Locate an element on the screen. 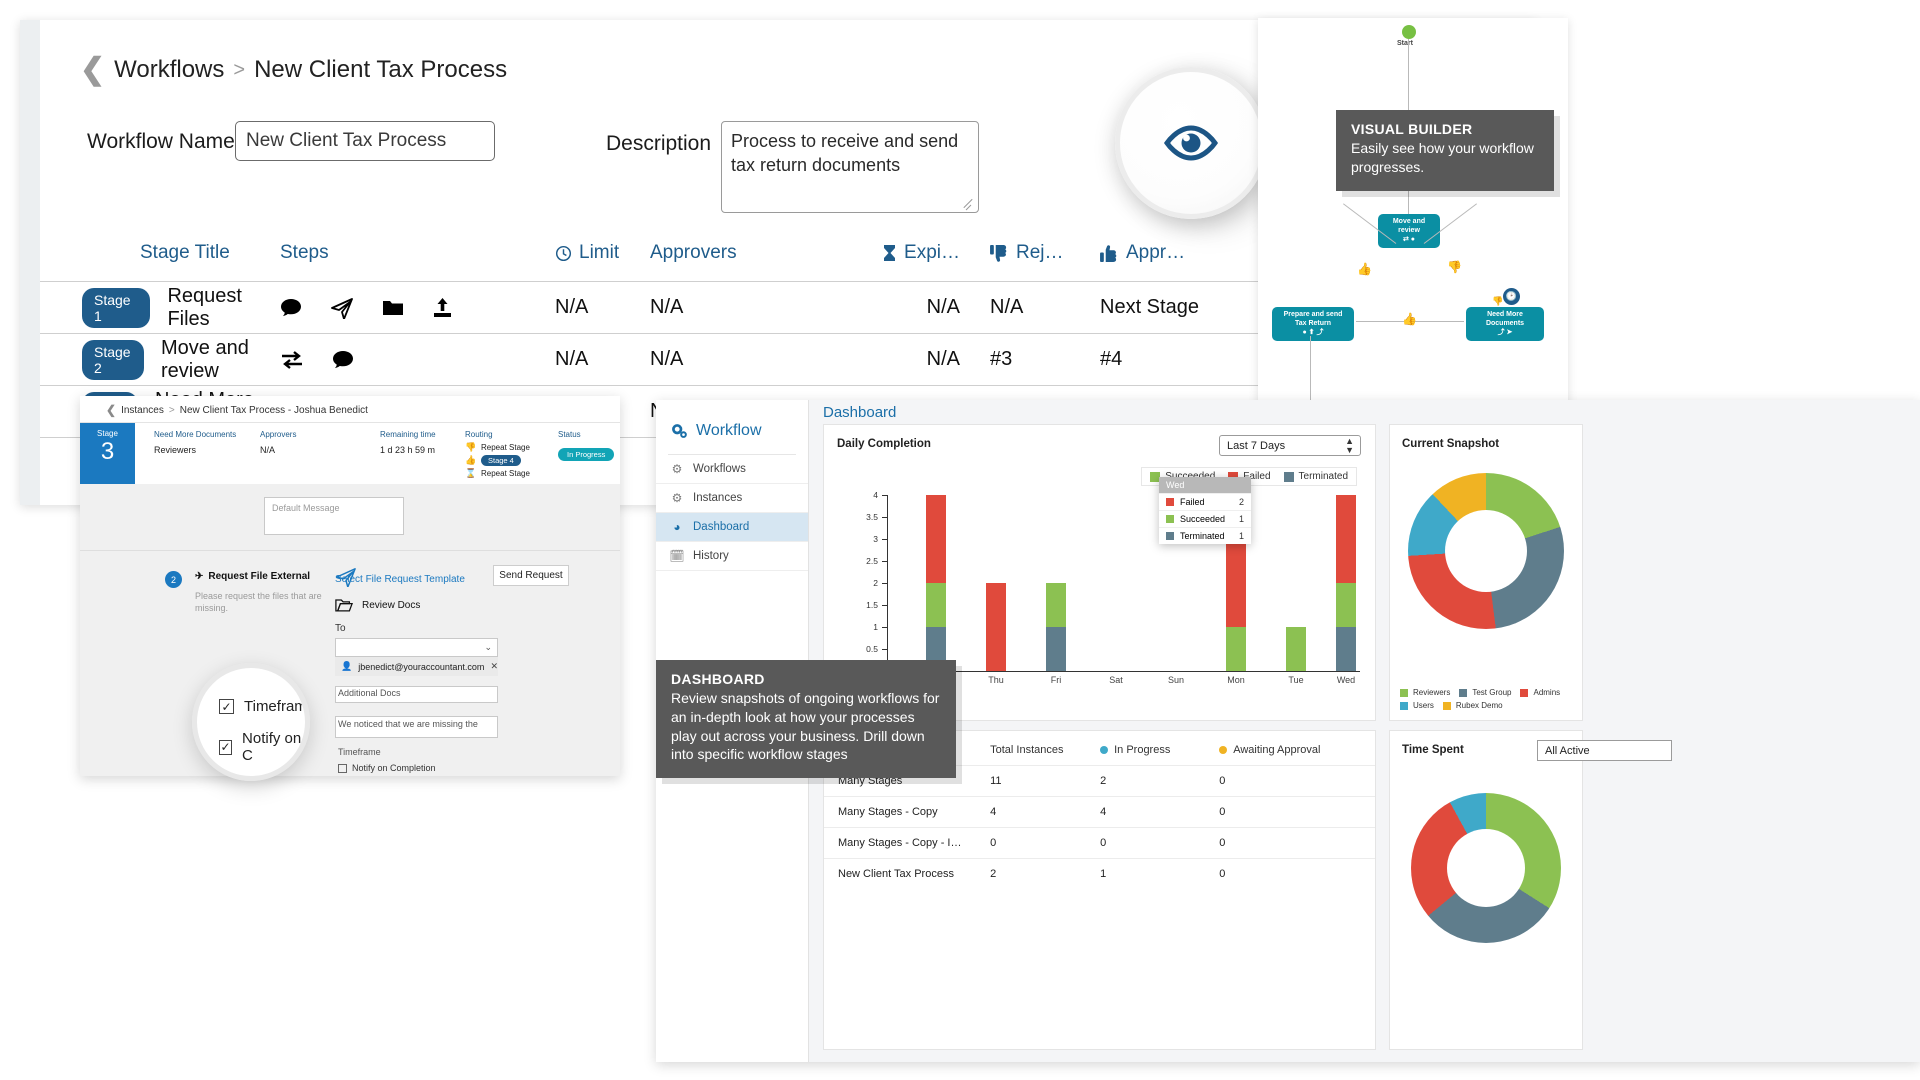 This screenshot has width=1920, height=1080. tooltip-row-label: Terminated is located at coordinates (1202, 536).